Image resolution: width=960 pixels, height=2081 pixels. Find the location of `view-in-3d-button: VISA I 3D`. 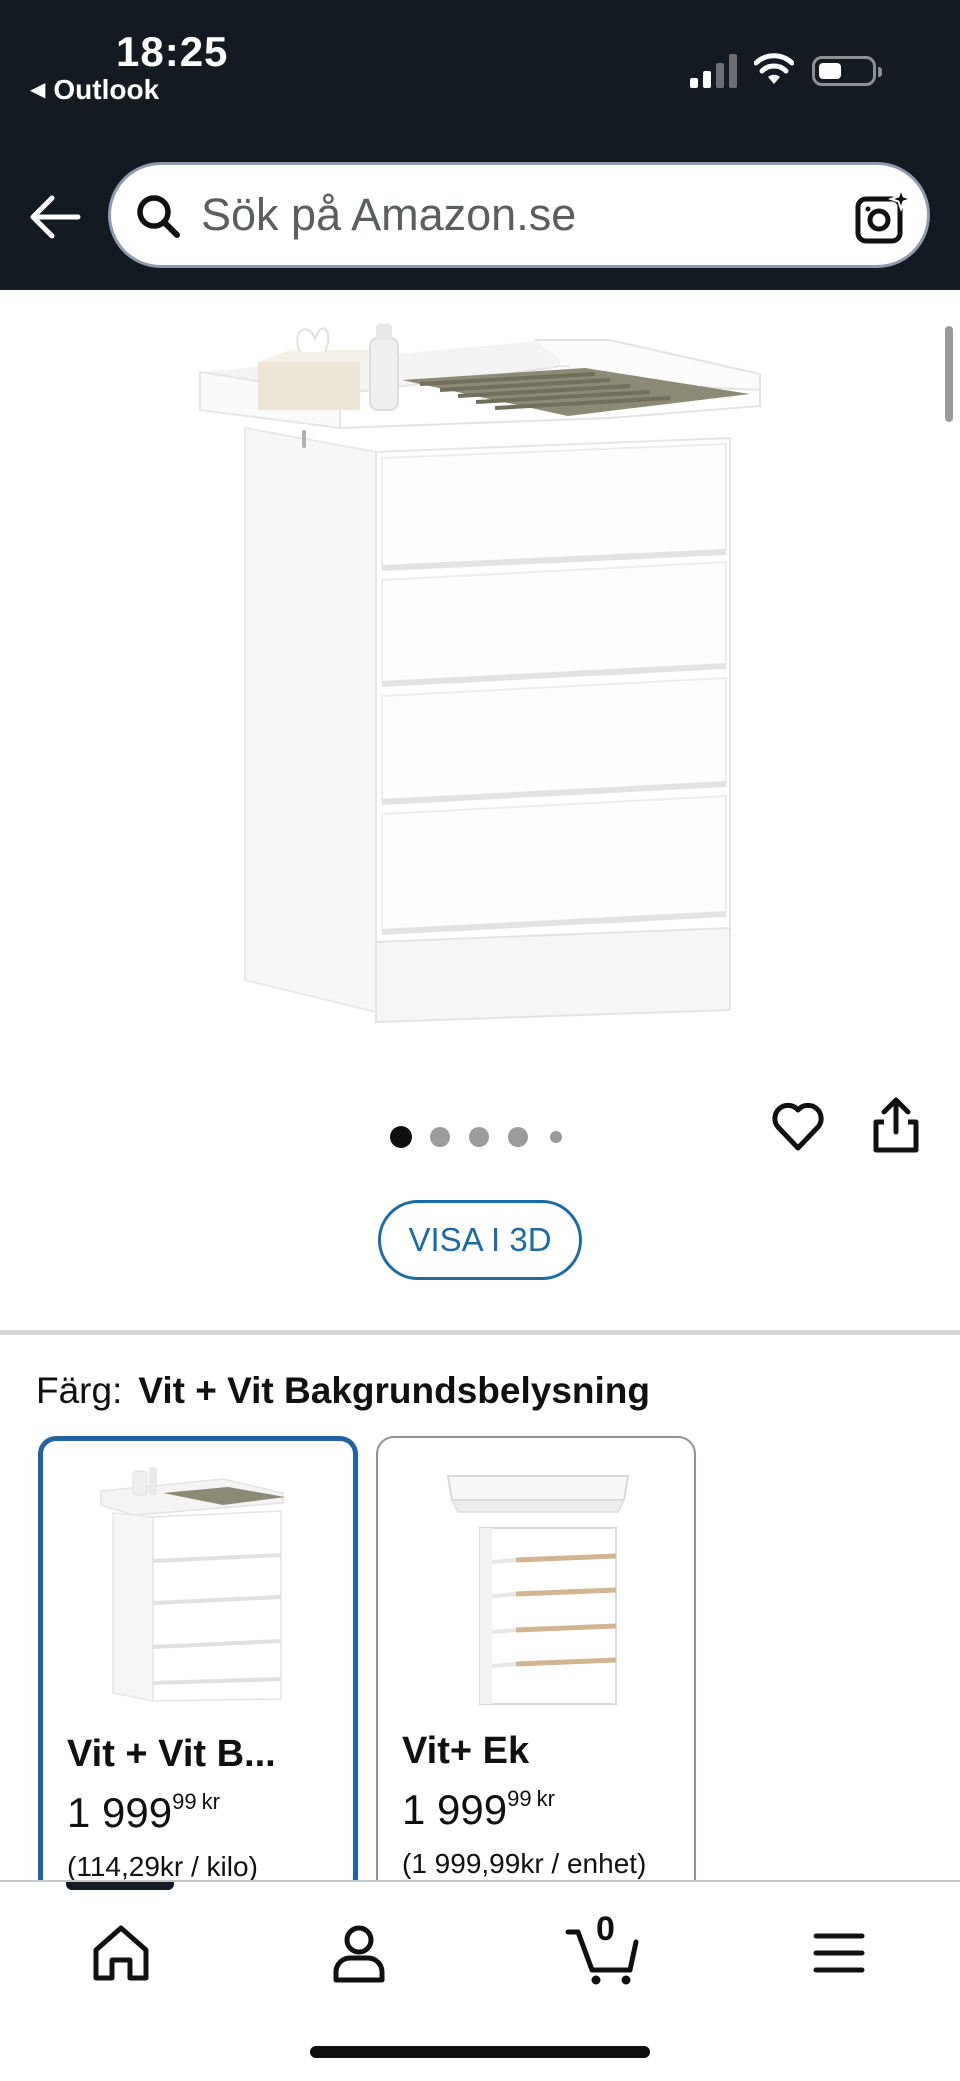

view-in-3d-button: VISA I 3D is located at coordinates (480, 1240).